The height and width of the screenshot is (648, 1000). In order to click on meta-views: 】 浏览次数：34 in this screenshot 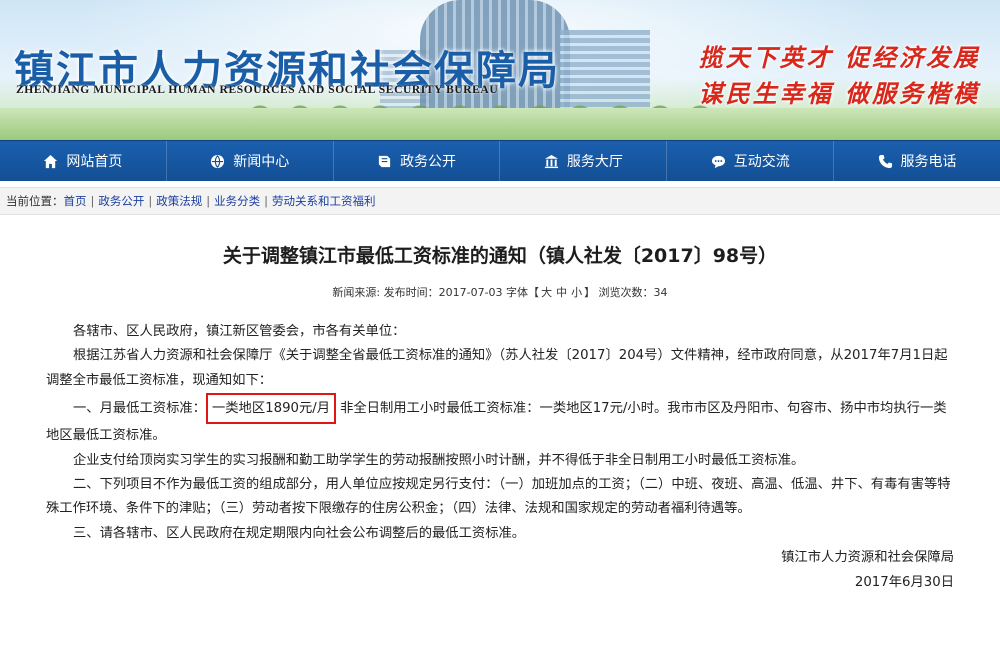, I will do `click(626, 292)`.